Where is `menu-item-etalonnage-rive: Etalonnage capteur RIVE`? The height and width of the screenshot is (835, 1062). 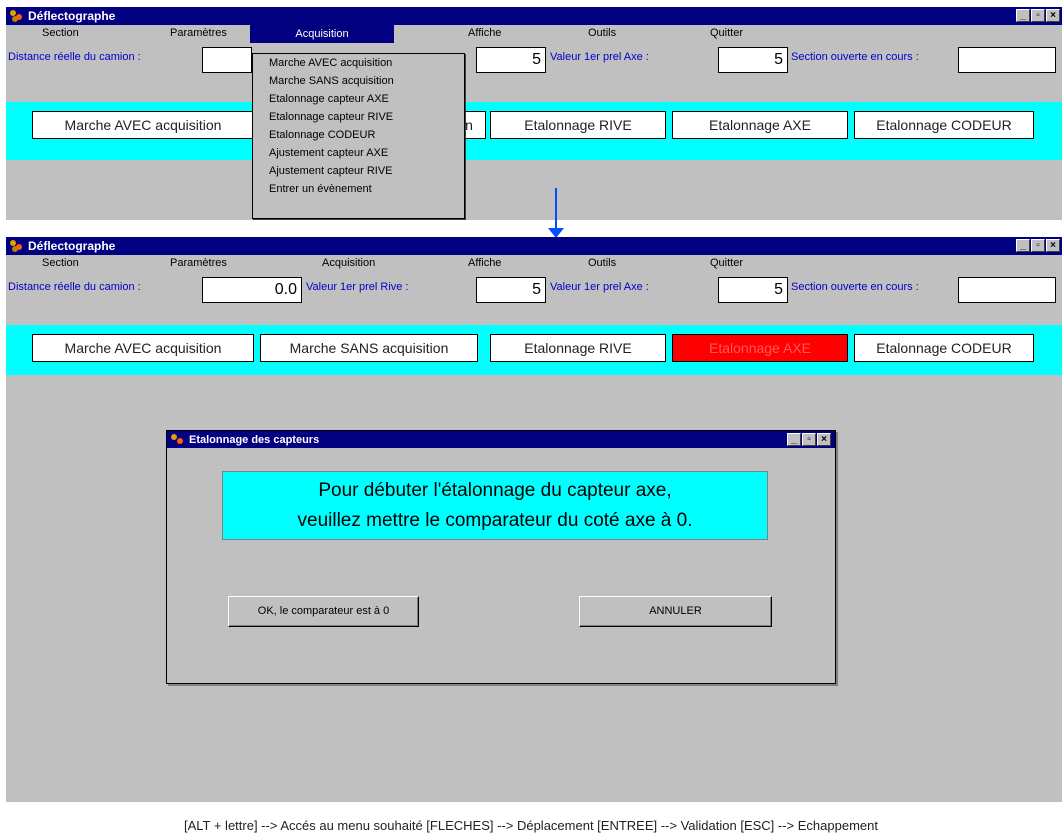 menu-item-etalonnage-rive: Etalonnage capteur RIVE is located at coordinates (358, 117).